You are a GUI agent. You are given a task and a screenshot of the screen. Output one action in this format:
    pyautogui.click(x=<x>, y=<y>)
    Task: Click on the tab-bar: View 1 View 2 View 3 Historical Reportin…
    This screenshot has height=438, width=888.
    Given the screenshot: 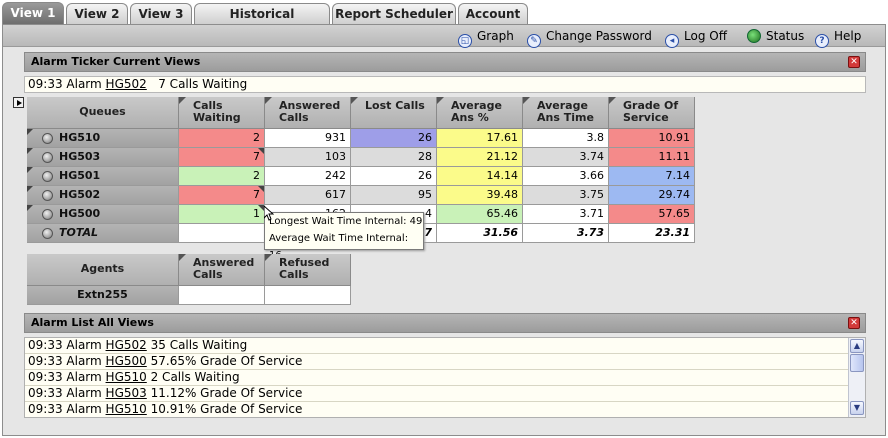 What is the action you would take?
    pyautogui.click(x=444, y=20)
    